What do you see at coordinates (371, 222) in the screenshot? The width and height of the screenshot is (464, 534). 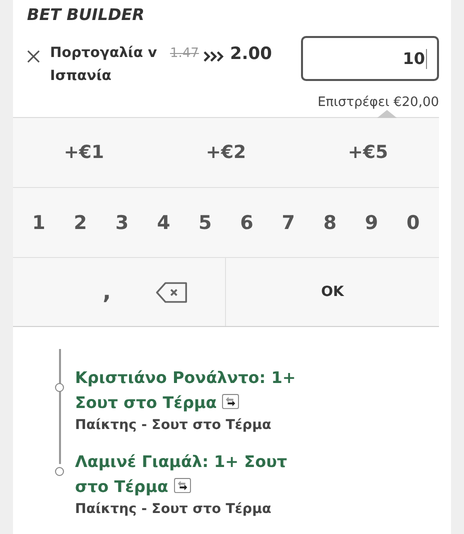 I see `digit-key: 9` at bounding box center [371, 222].